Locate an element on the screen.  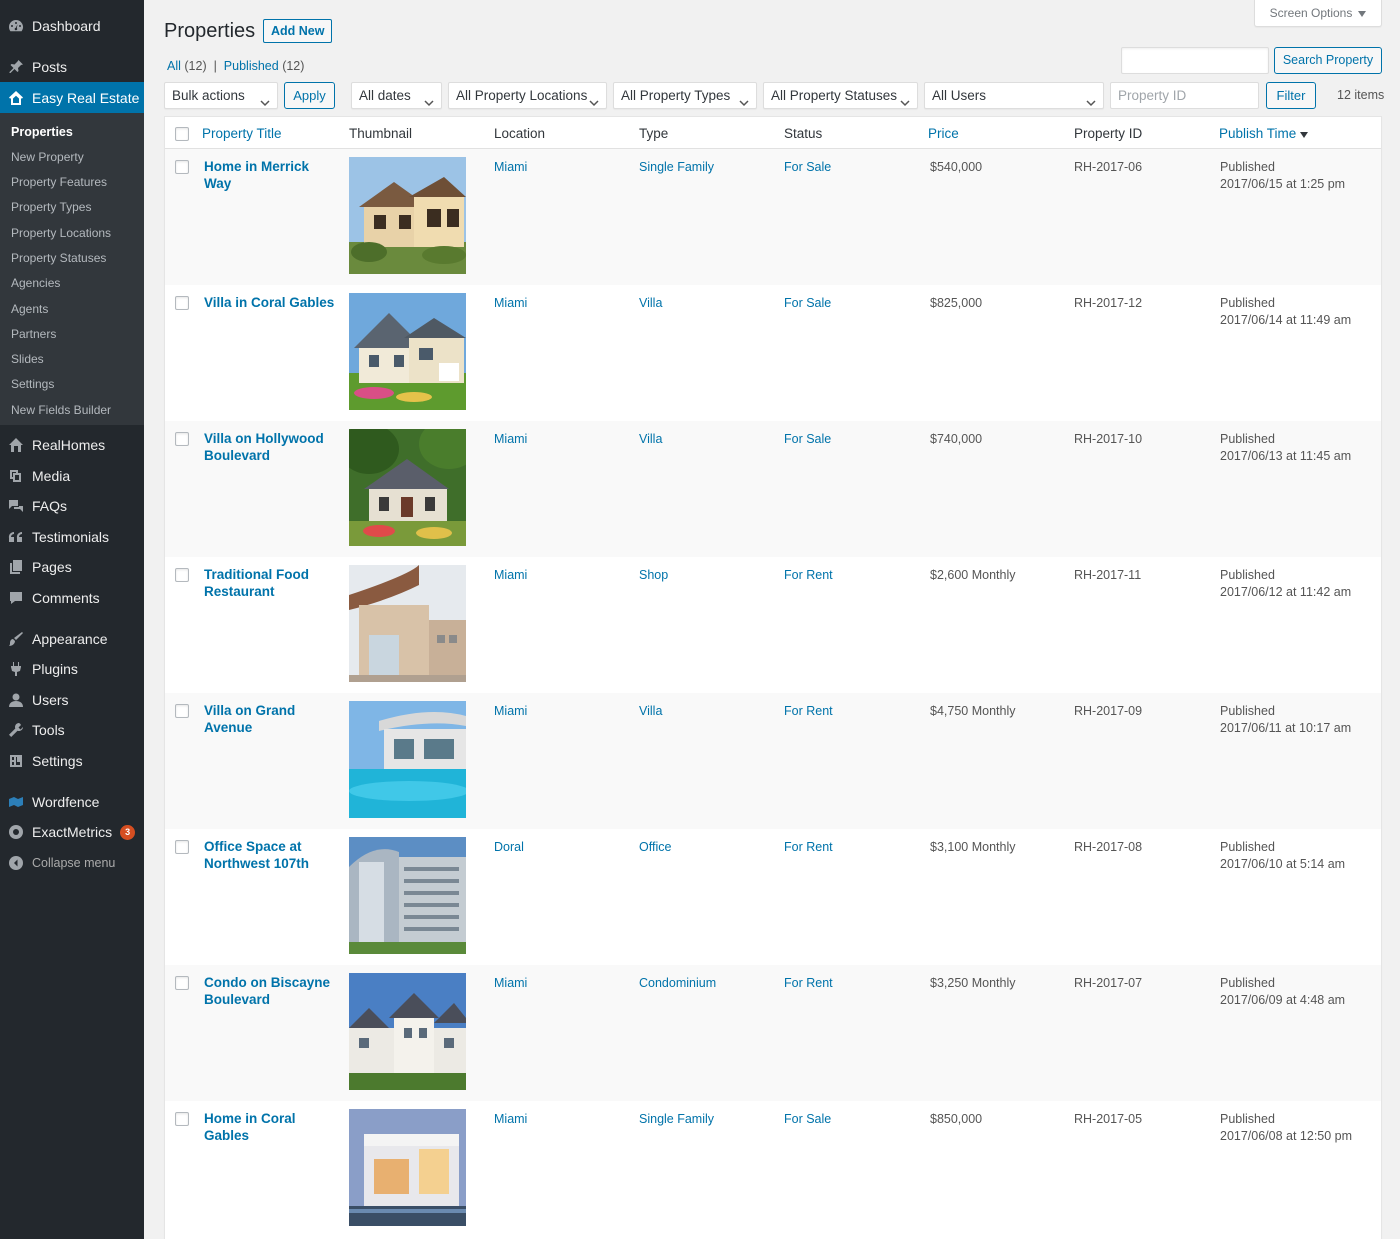
statuses-select: All Property Statuses is located at coordinates (840, 95).